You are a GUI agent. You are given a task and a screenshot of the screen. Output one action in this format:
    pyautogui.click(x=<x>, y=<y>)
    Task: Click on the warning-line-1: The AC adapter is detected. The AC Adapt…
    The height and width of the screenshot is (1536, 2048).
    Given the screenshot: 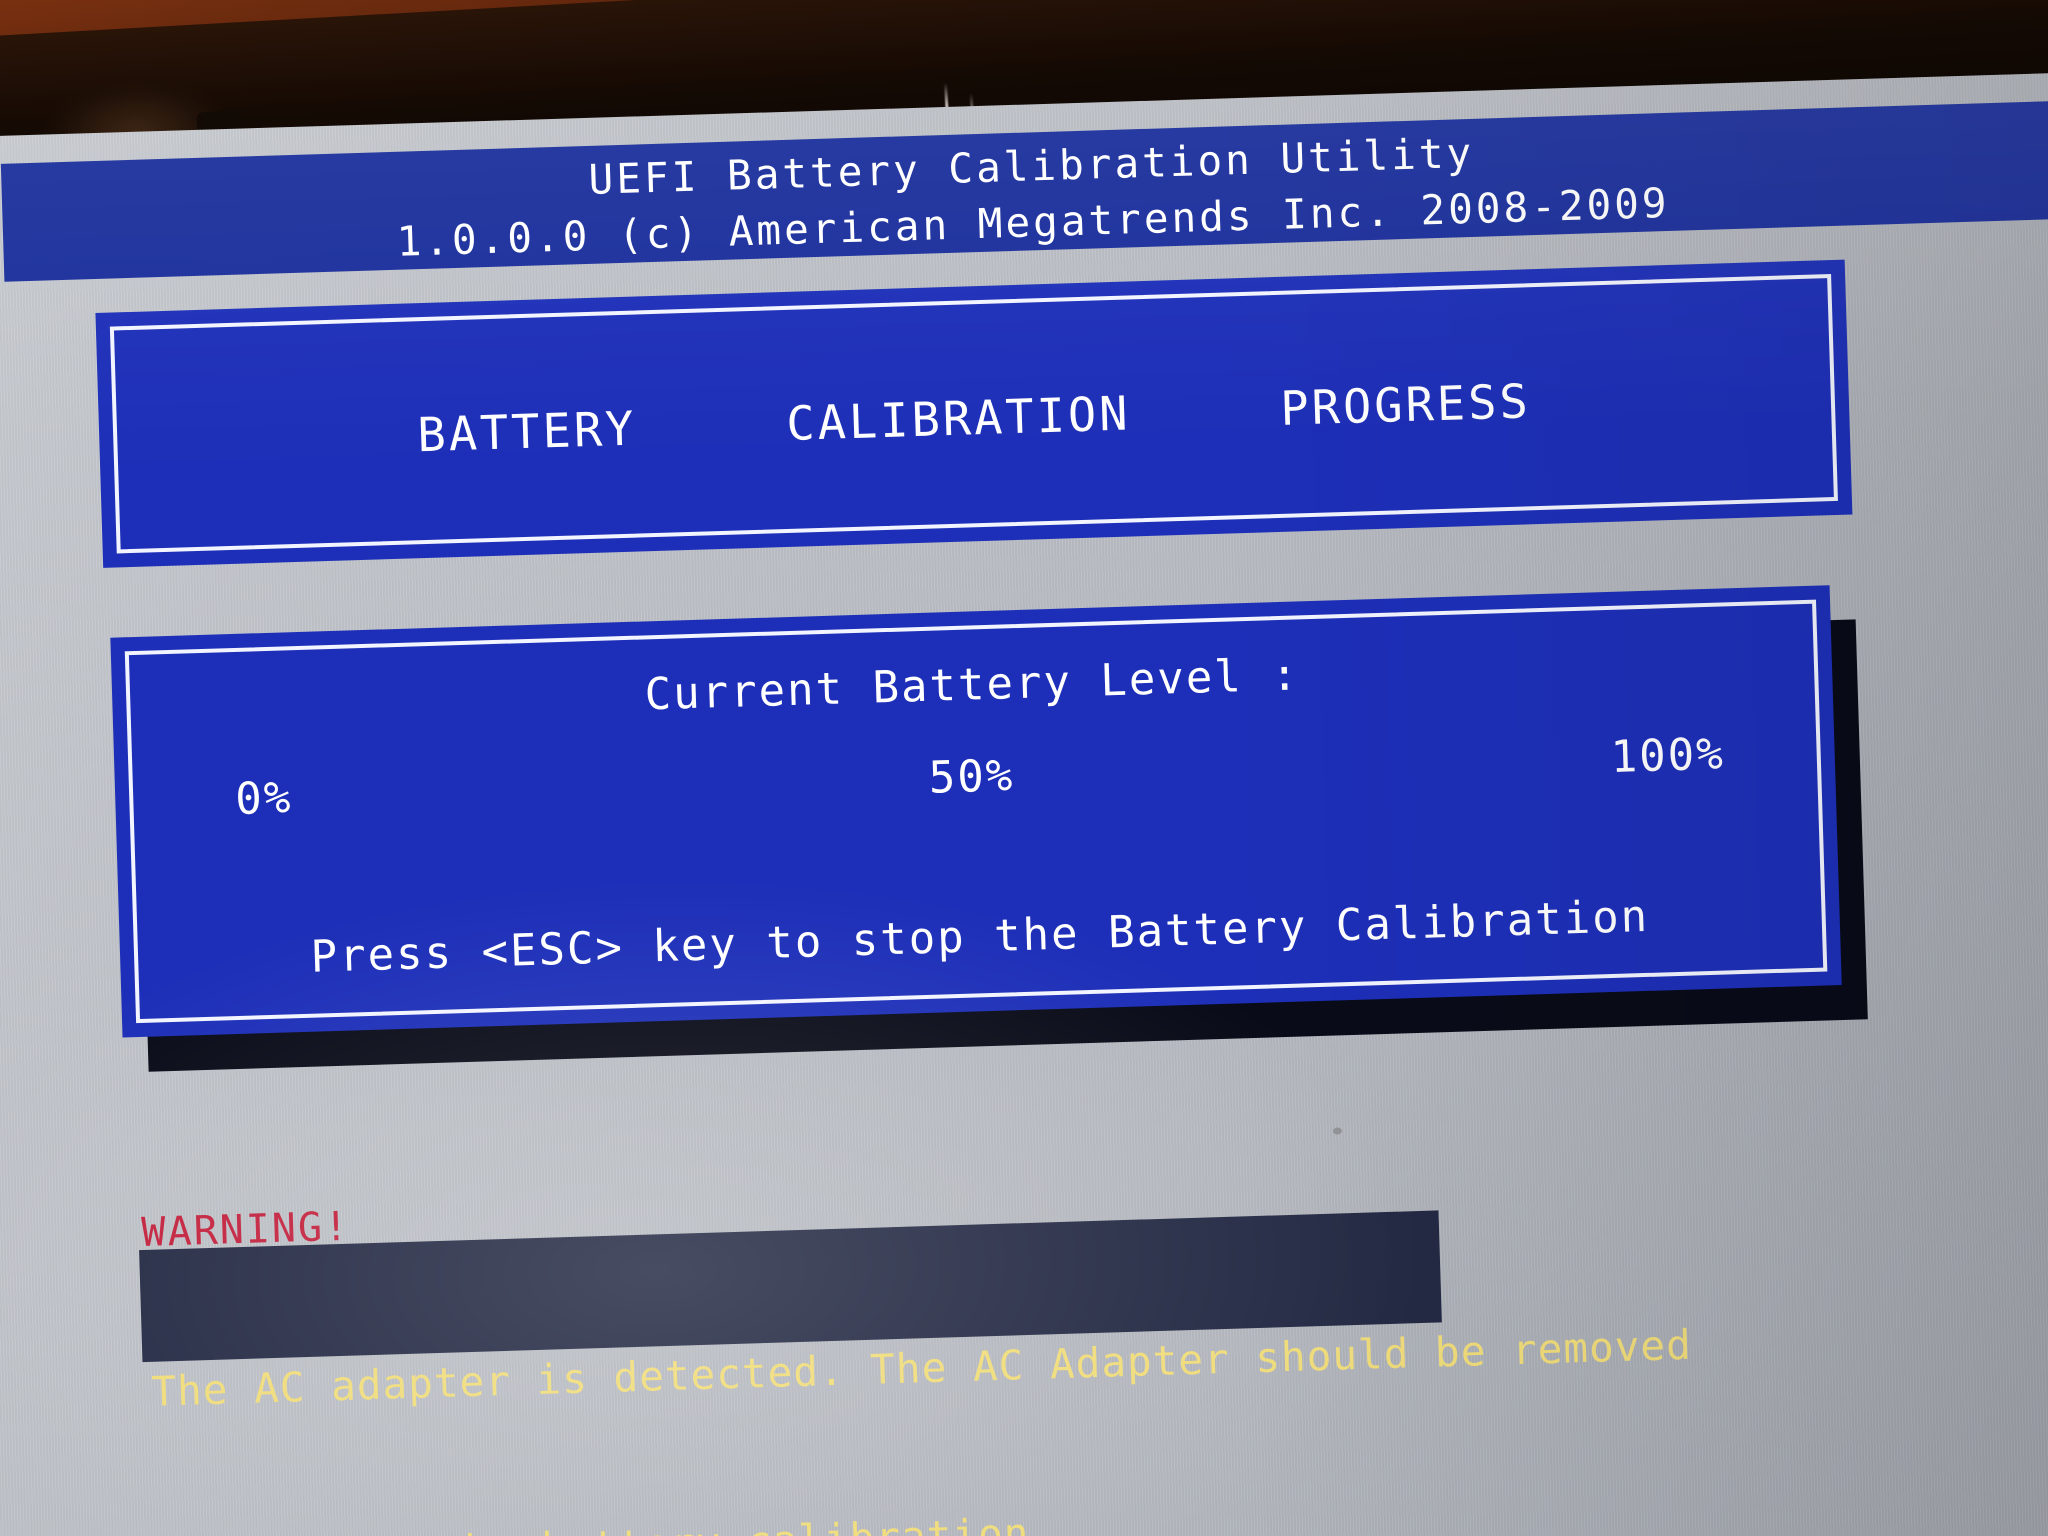 What is the action you would take?
    pyautogui.click(x=921, y=1368)
    